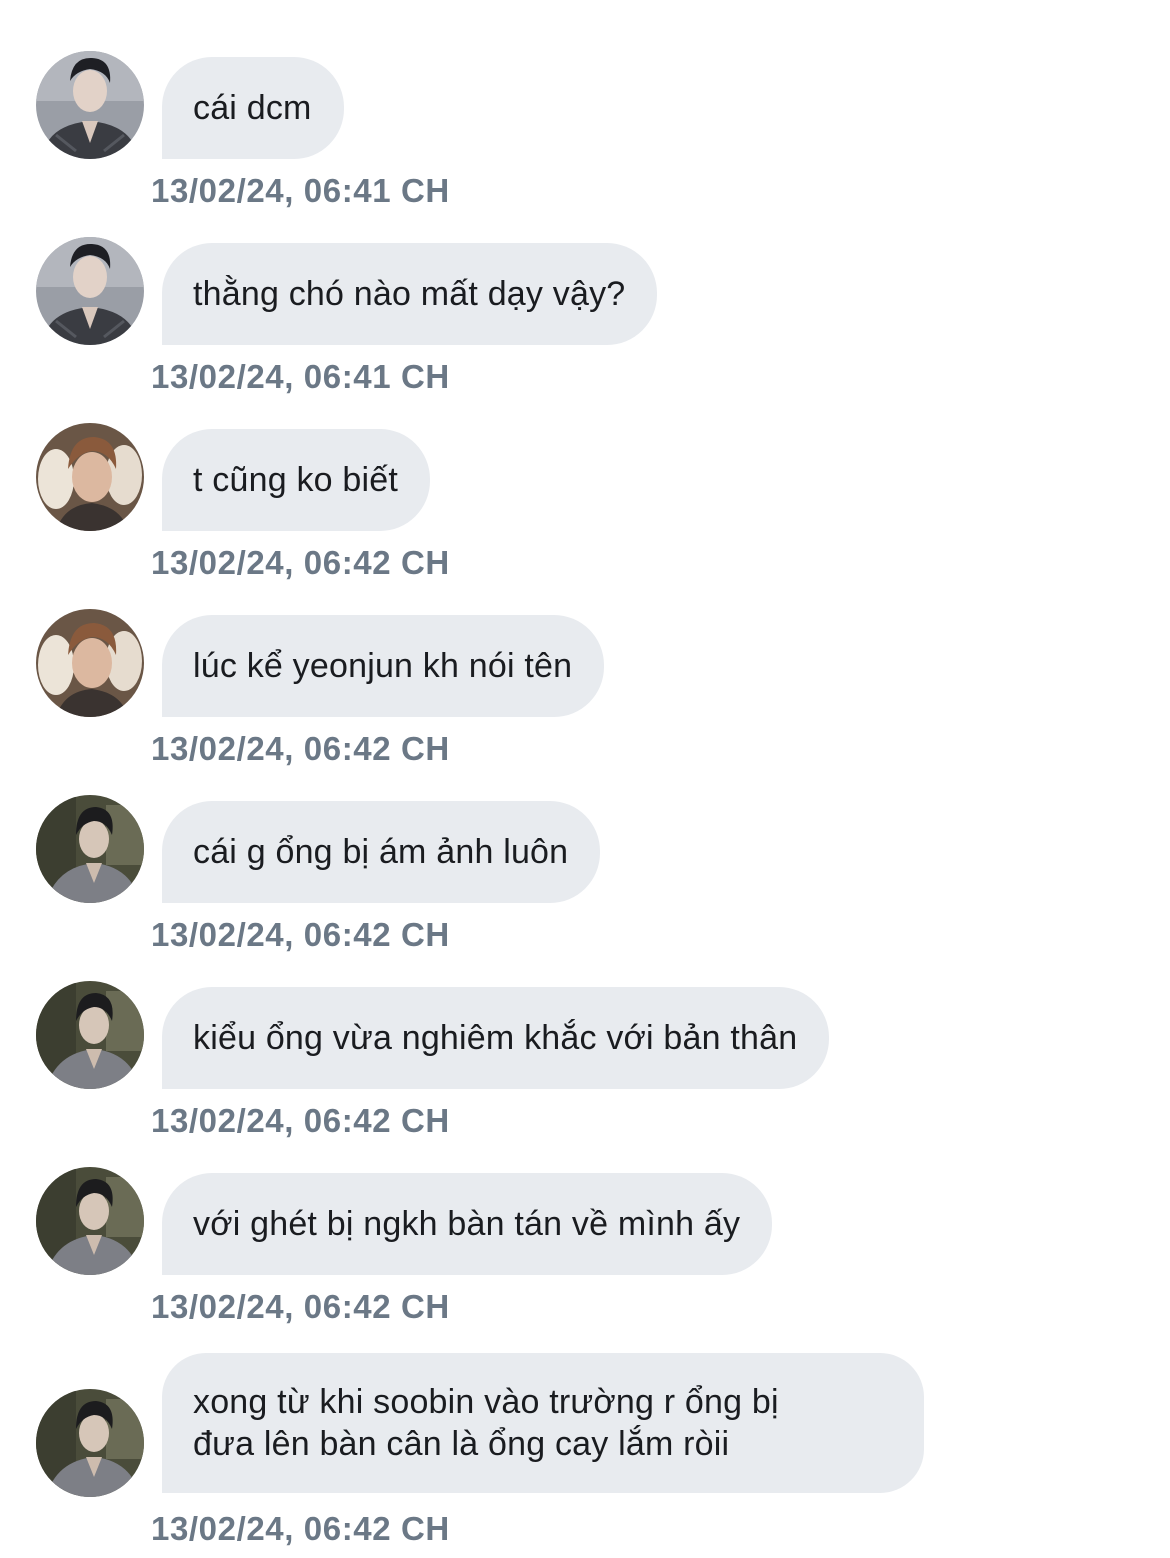 This screenshot has width=1170, height=1558. Describe the element at coordinates (486, 1402) in the screenshot. I see `message-line: xong từ khi soobin vào trường r ổng bị` at that location.